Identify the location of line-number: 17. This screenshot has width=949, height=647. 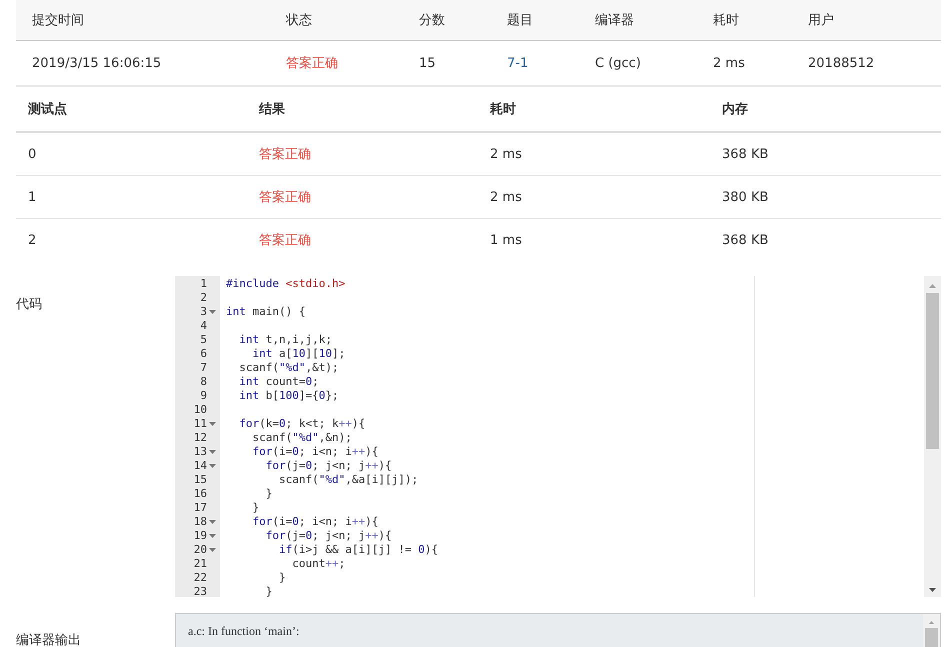
(200, 508).